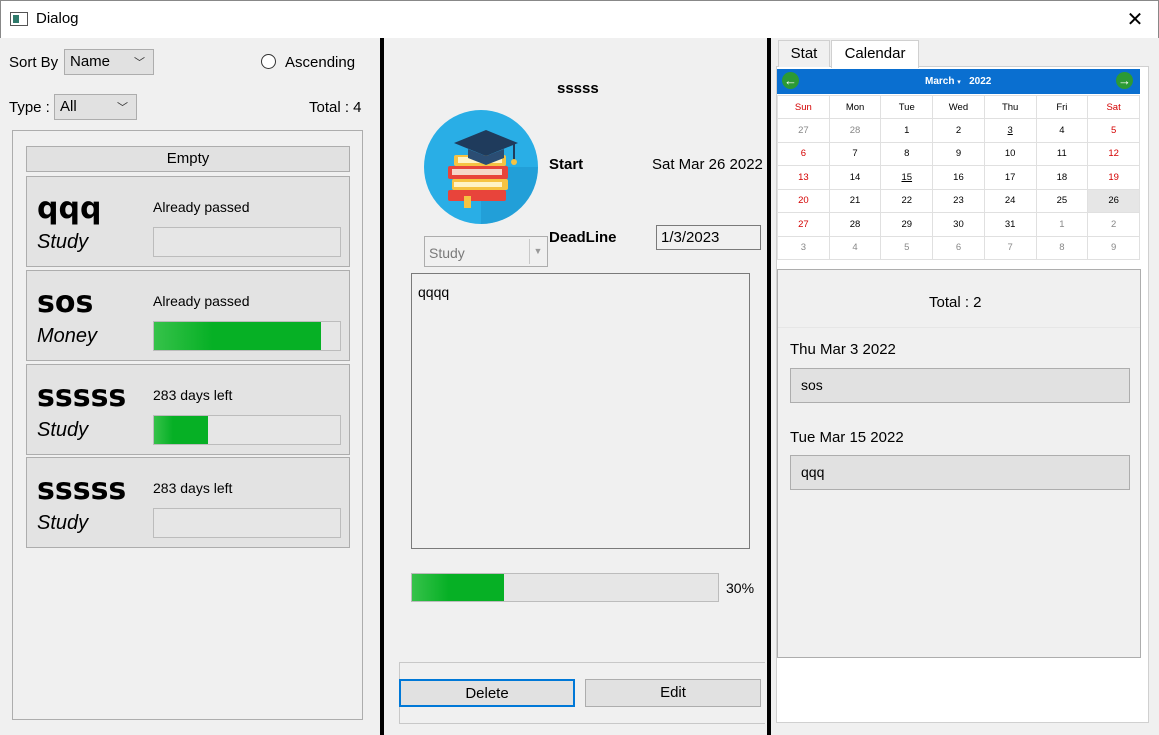 This screenshot has width=1159, height=735. Describe the element at coordinates (803, 200) in the screenshot. I see `calendar-day: 20` at that location.